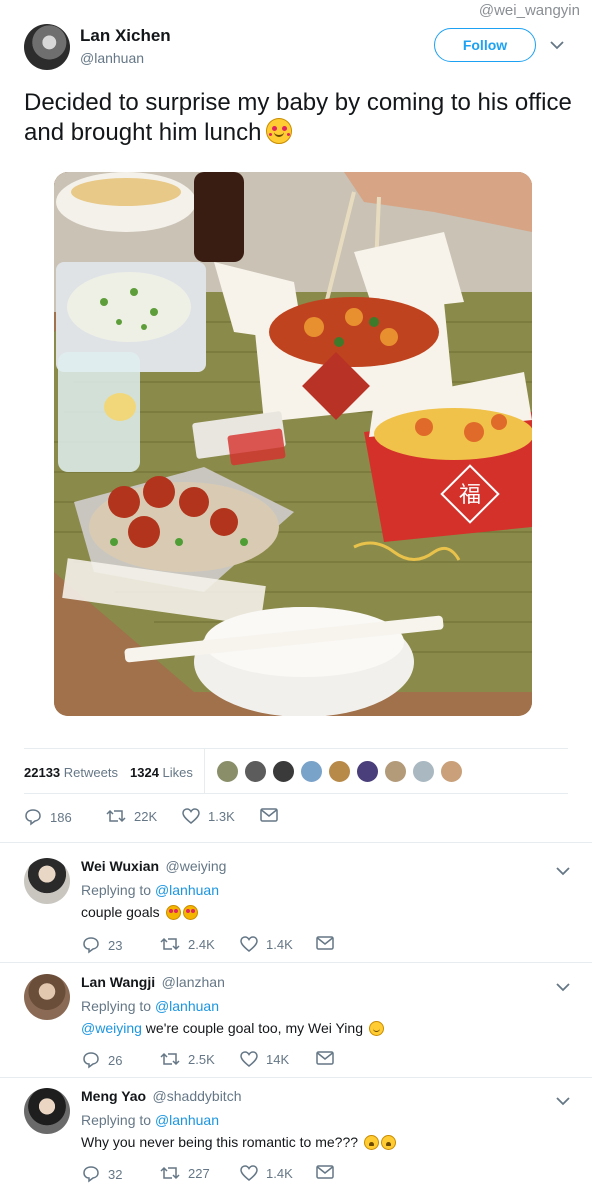  Describe the element at coordinates (201, 944) in the screenshot. I see `retweet-count: 2.4K` at that location.